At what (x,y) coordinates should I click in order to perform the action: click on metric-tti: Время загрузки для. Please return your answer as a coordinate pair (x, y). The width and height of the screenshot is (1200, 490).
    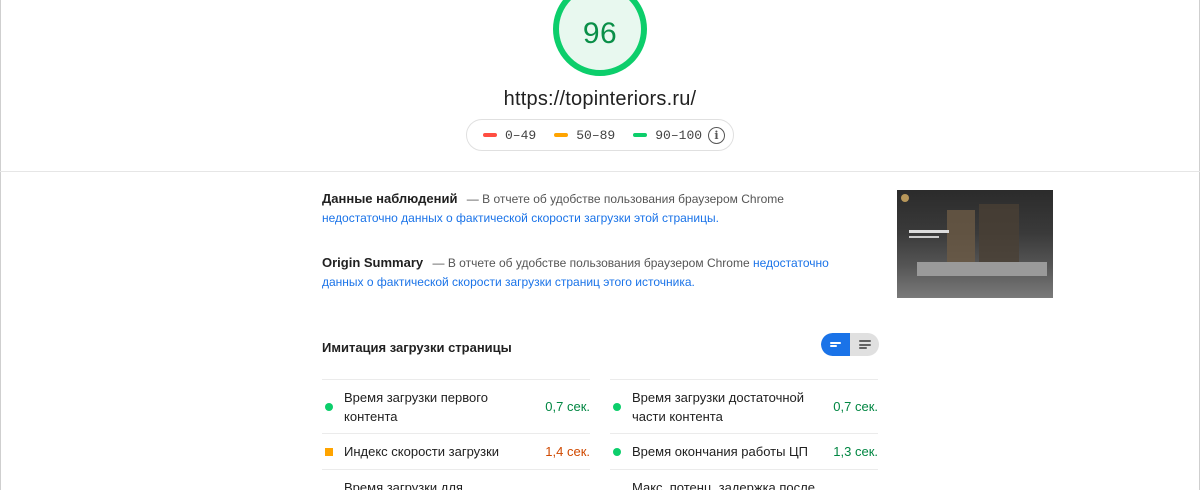
    Looking at the image, I should click on (456, 479).